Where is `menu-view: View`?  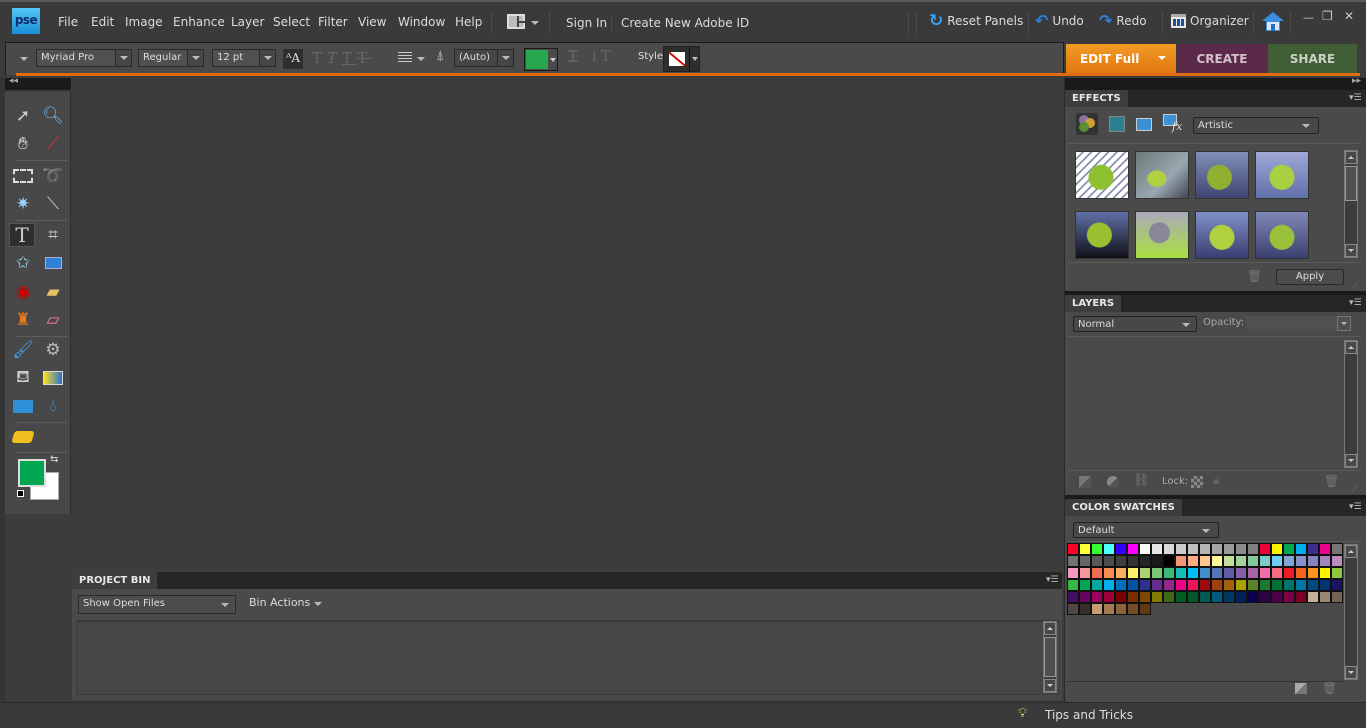
menu-view: View is located at coordinates (372, 22).